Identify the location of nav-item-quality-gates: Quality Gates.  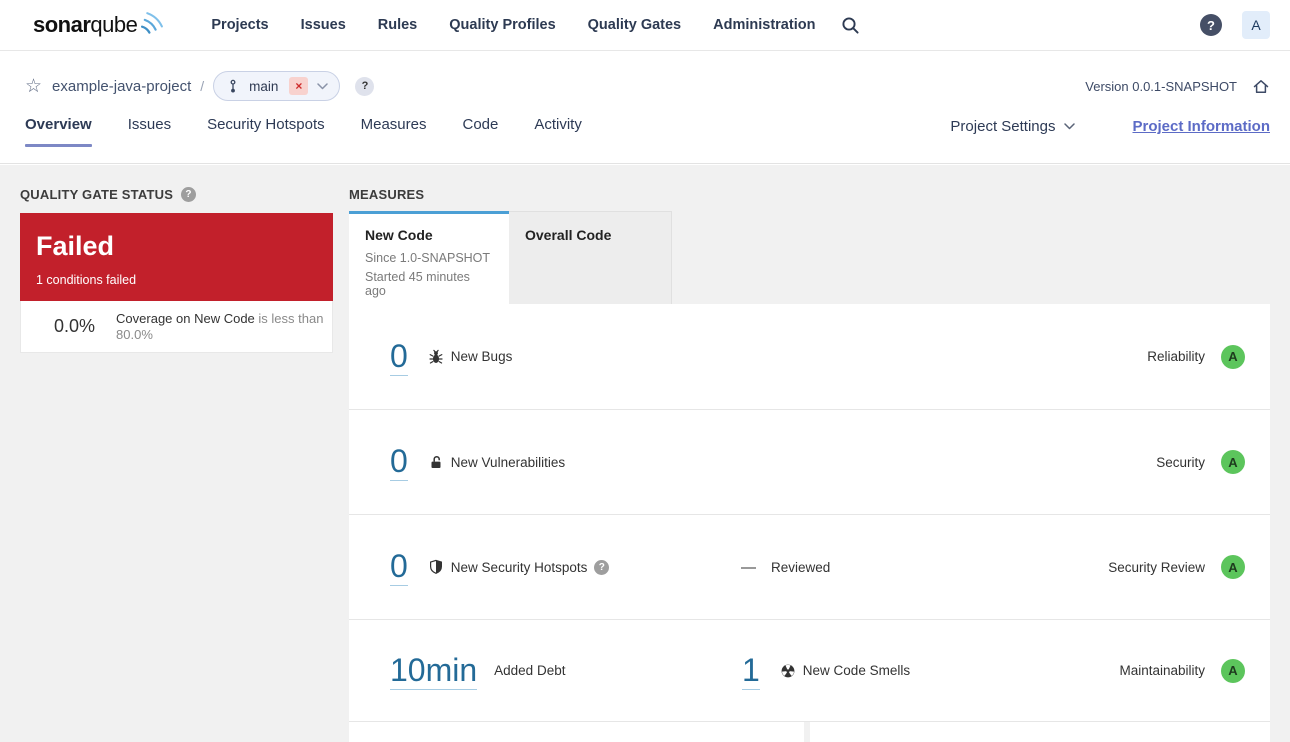
(634, 25).